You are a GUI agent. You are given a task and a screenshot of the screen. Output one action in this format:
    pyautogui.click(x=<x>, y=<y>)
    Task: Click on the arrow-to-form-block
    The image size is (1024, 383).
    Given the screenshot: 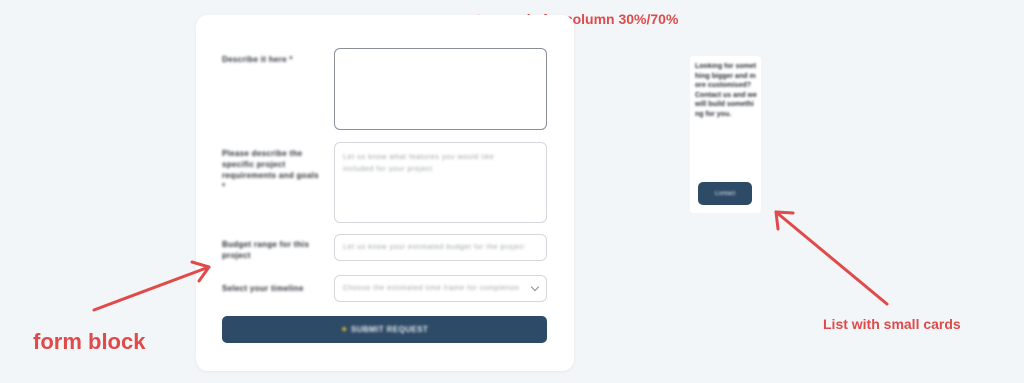 What is the action you would take?
    pyautogui.click(x=151, y=286)
    